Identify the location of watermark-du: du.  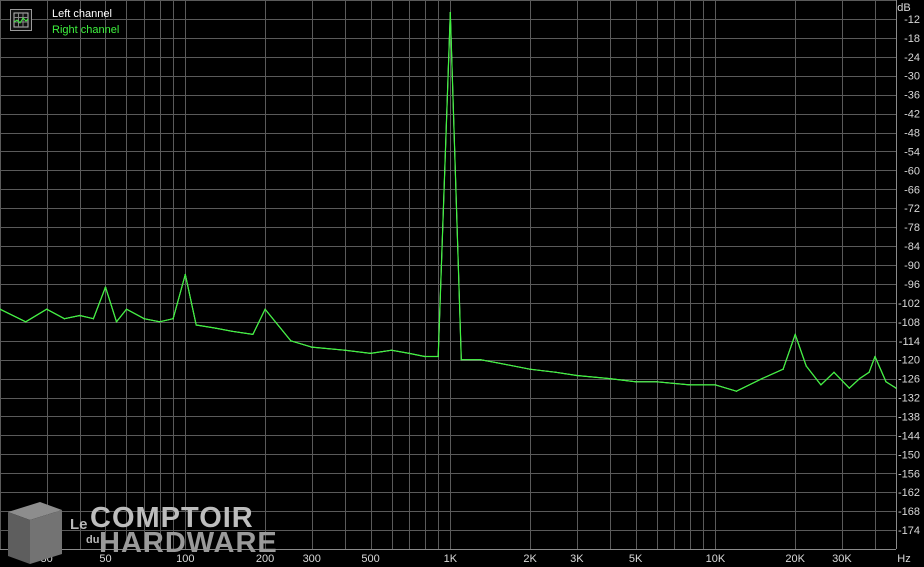
(93, 540).